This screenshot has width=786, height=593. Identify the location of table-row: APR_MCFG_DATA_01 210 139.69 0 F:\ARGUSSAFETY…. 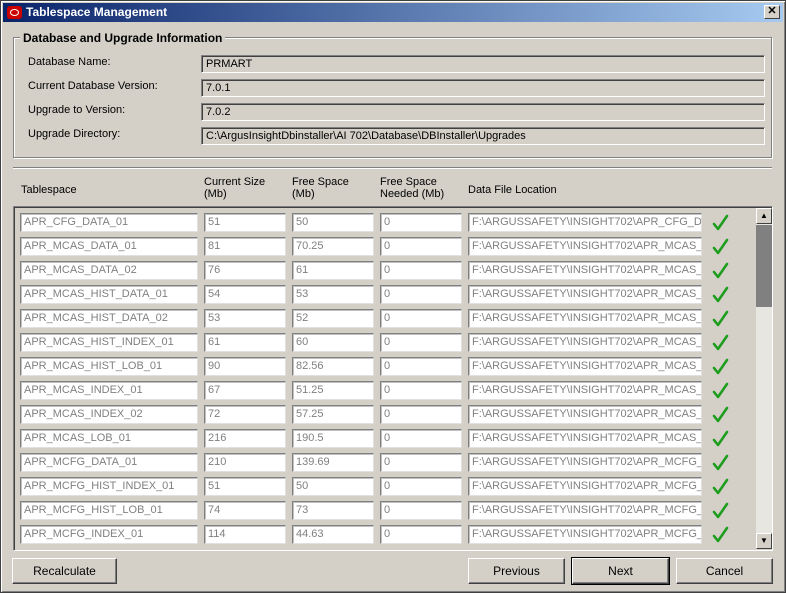
(384, 463).